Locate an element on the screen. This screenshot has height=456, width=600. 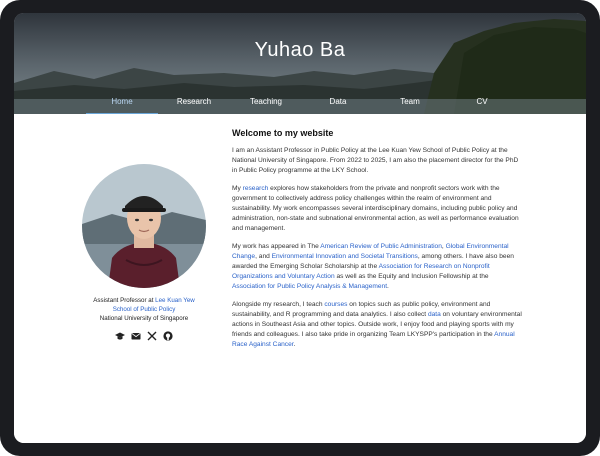
courses-link: courses is located at coordinates (335, 304).